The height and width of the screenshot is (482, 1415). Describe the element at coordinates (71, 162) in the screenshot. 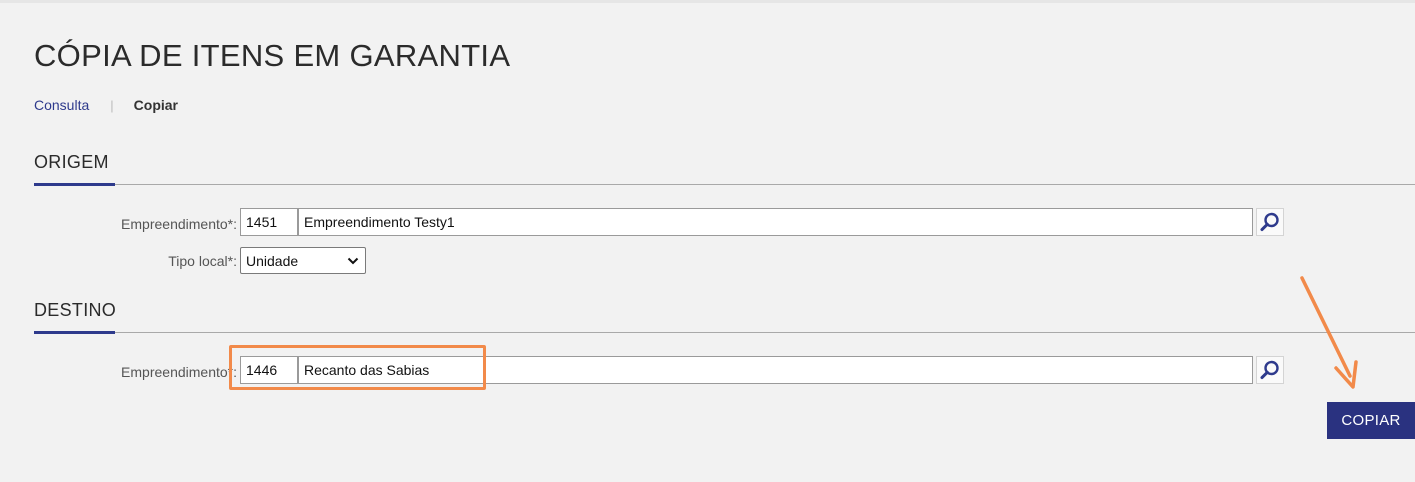

I see `origem-section-title: ORIGEM` at that location.